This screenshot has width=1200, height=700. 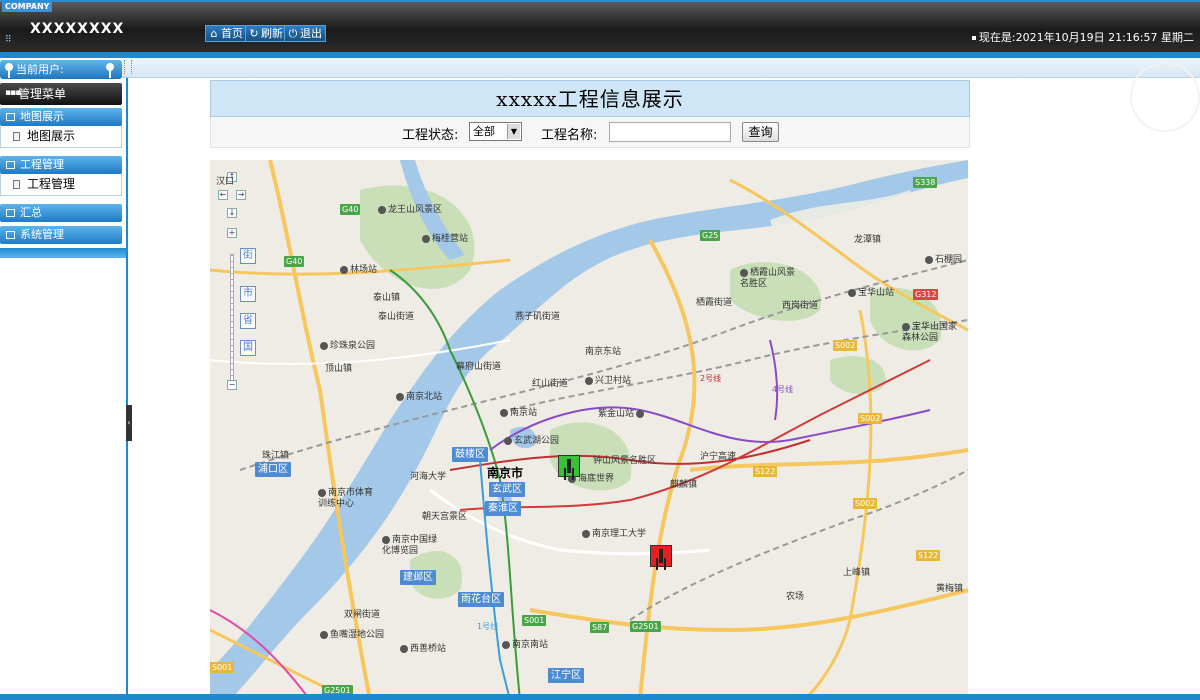 I want to click on zoom-out-button: −, so click(x=232, y=385).